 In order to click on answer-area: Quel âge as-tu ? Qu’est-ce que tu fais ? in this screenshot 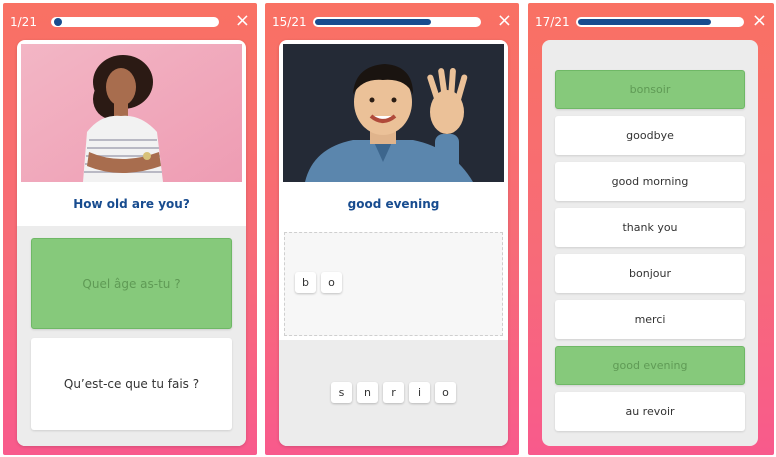, I will do `click(131, 336)`.